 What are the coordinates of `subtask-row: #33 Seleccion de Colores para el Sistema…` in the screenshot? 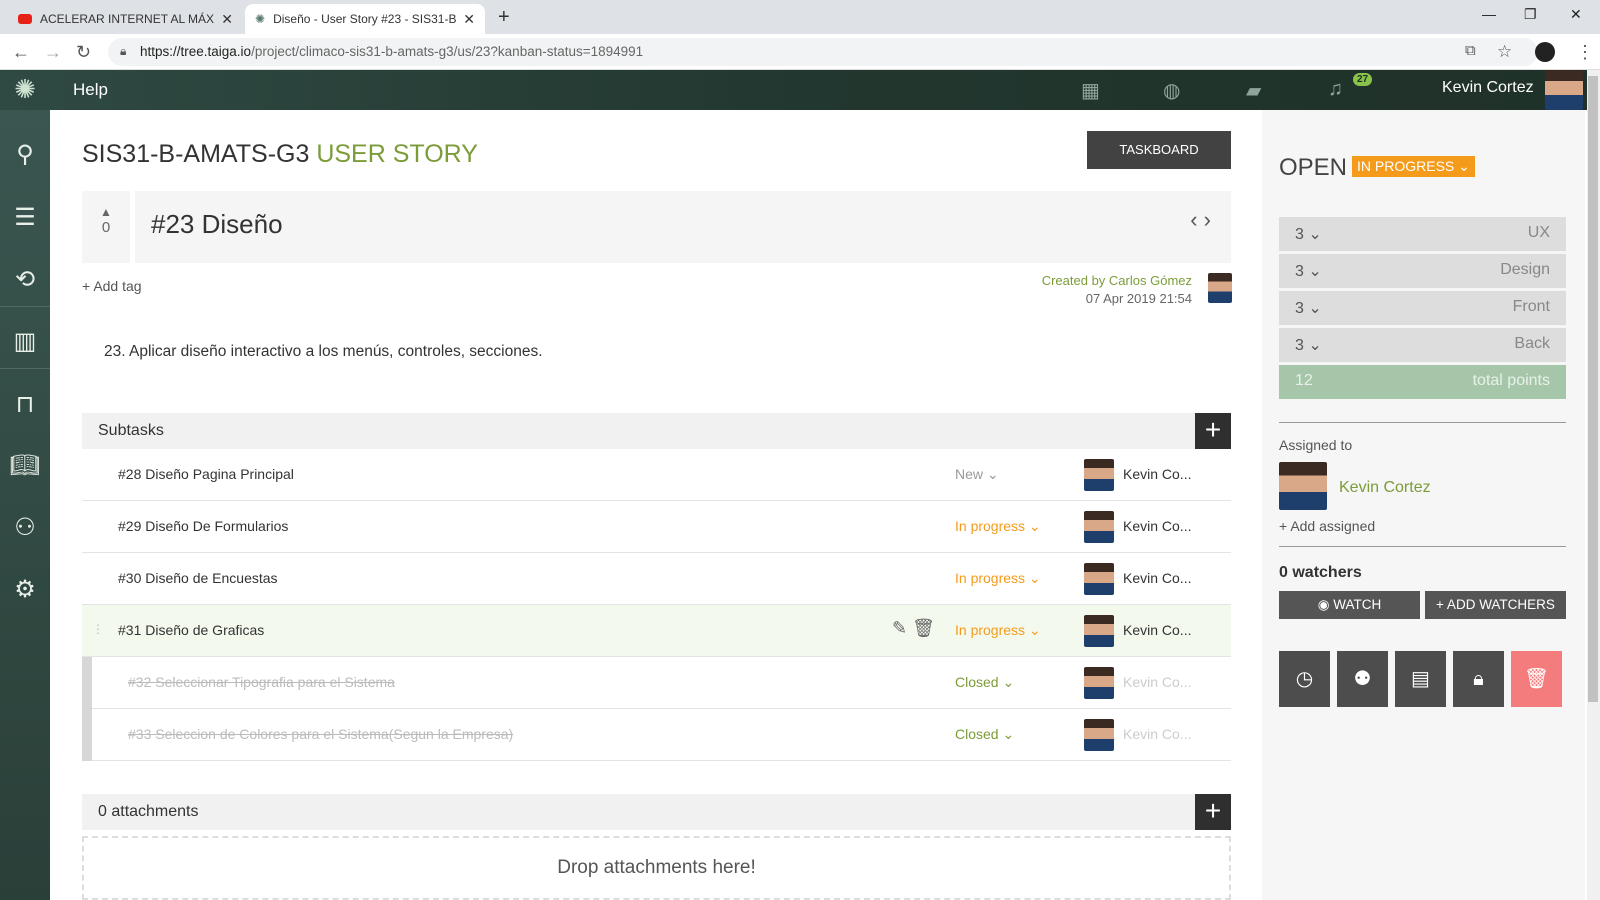 It's located at (656, 735).